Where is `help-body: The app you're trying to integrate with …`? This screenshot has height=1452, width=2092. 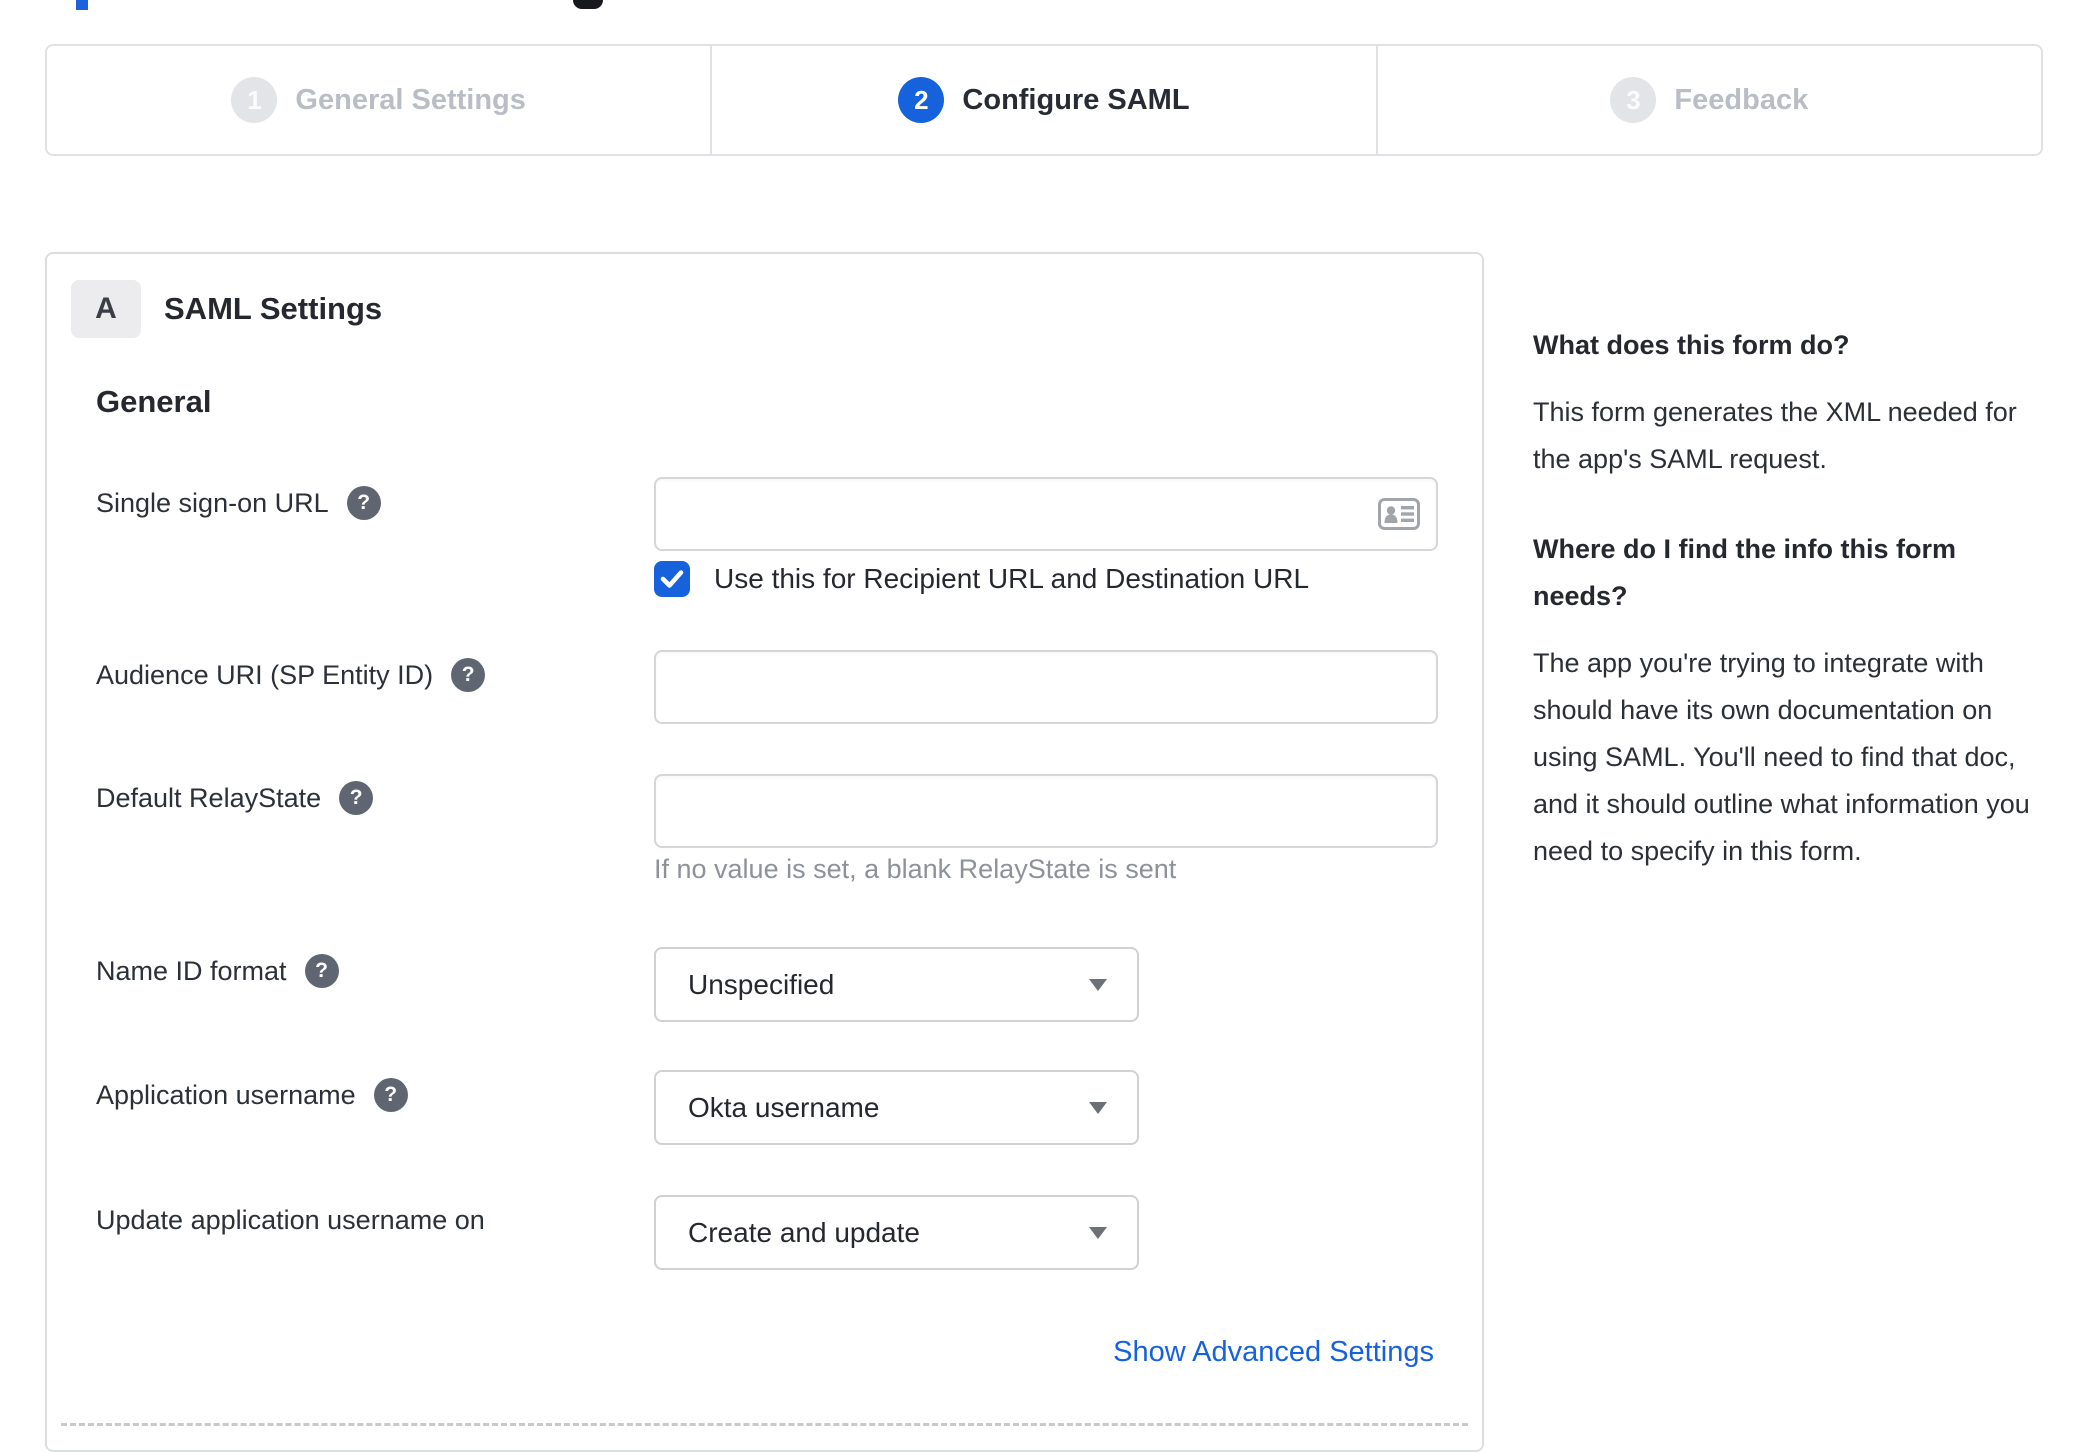 help-body: The app you're trying to integrate with … is located at coordinates (1781, 757).